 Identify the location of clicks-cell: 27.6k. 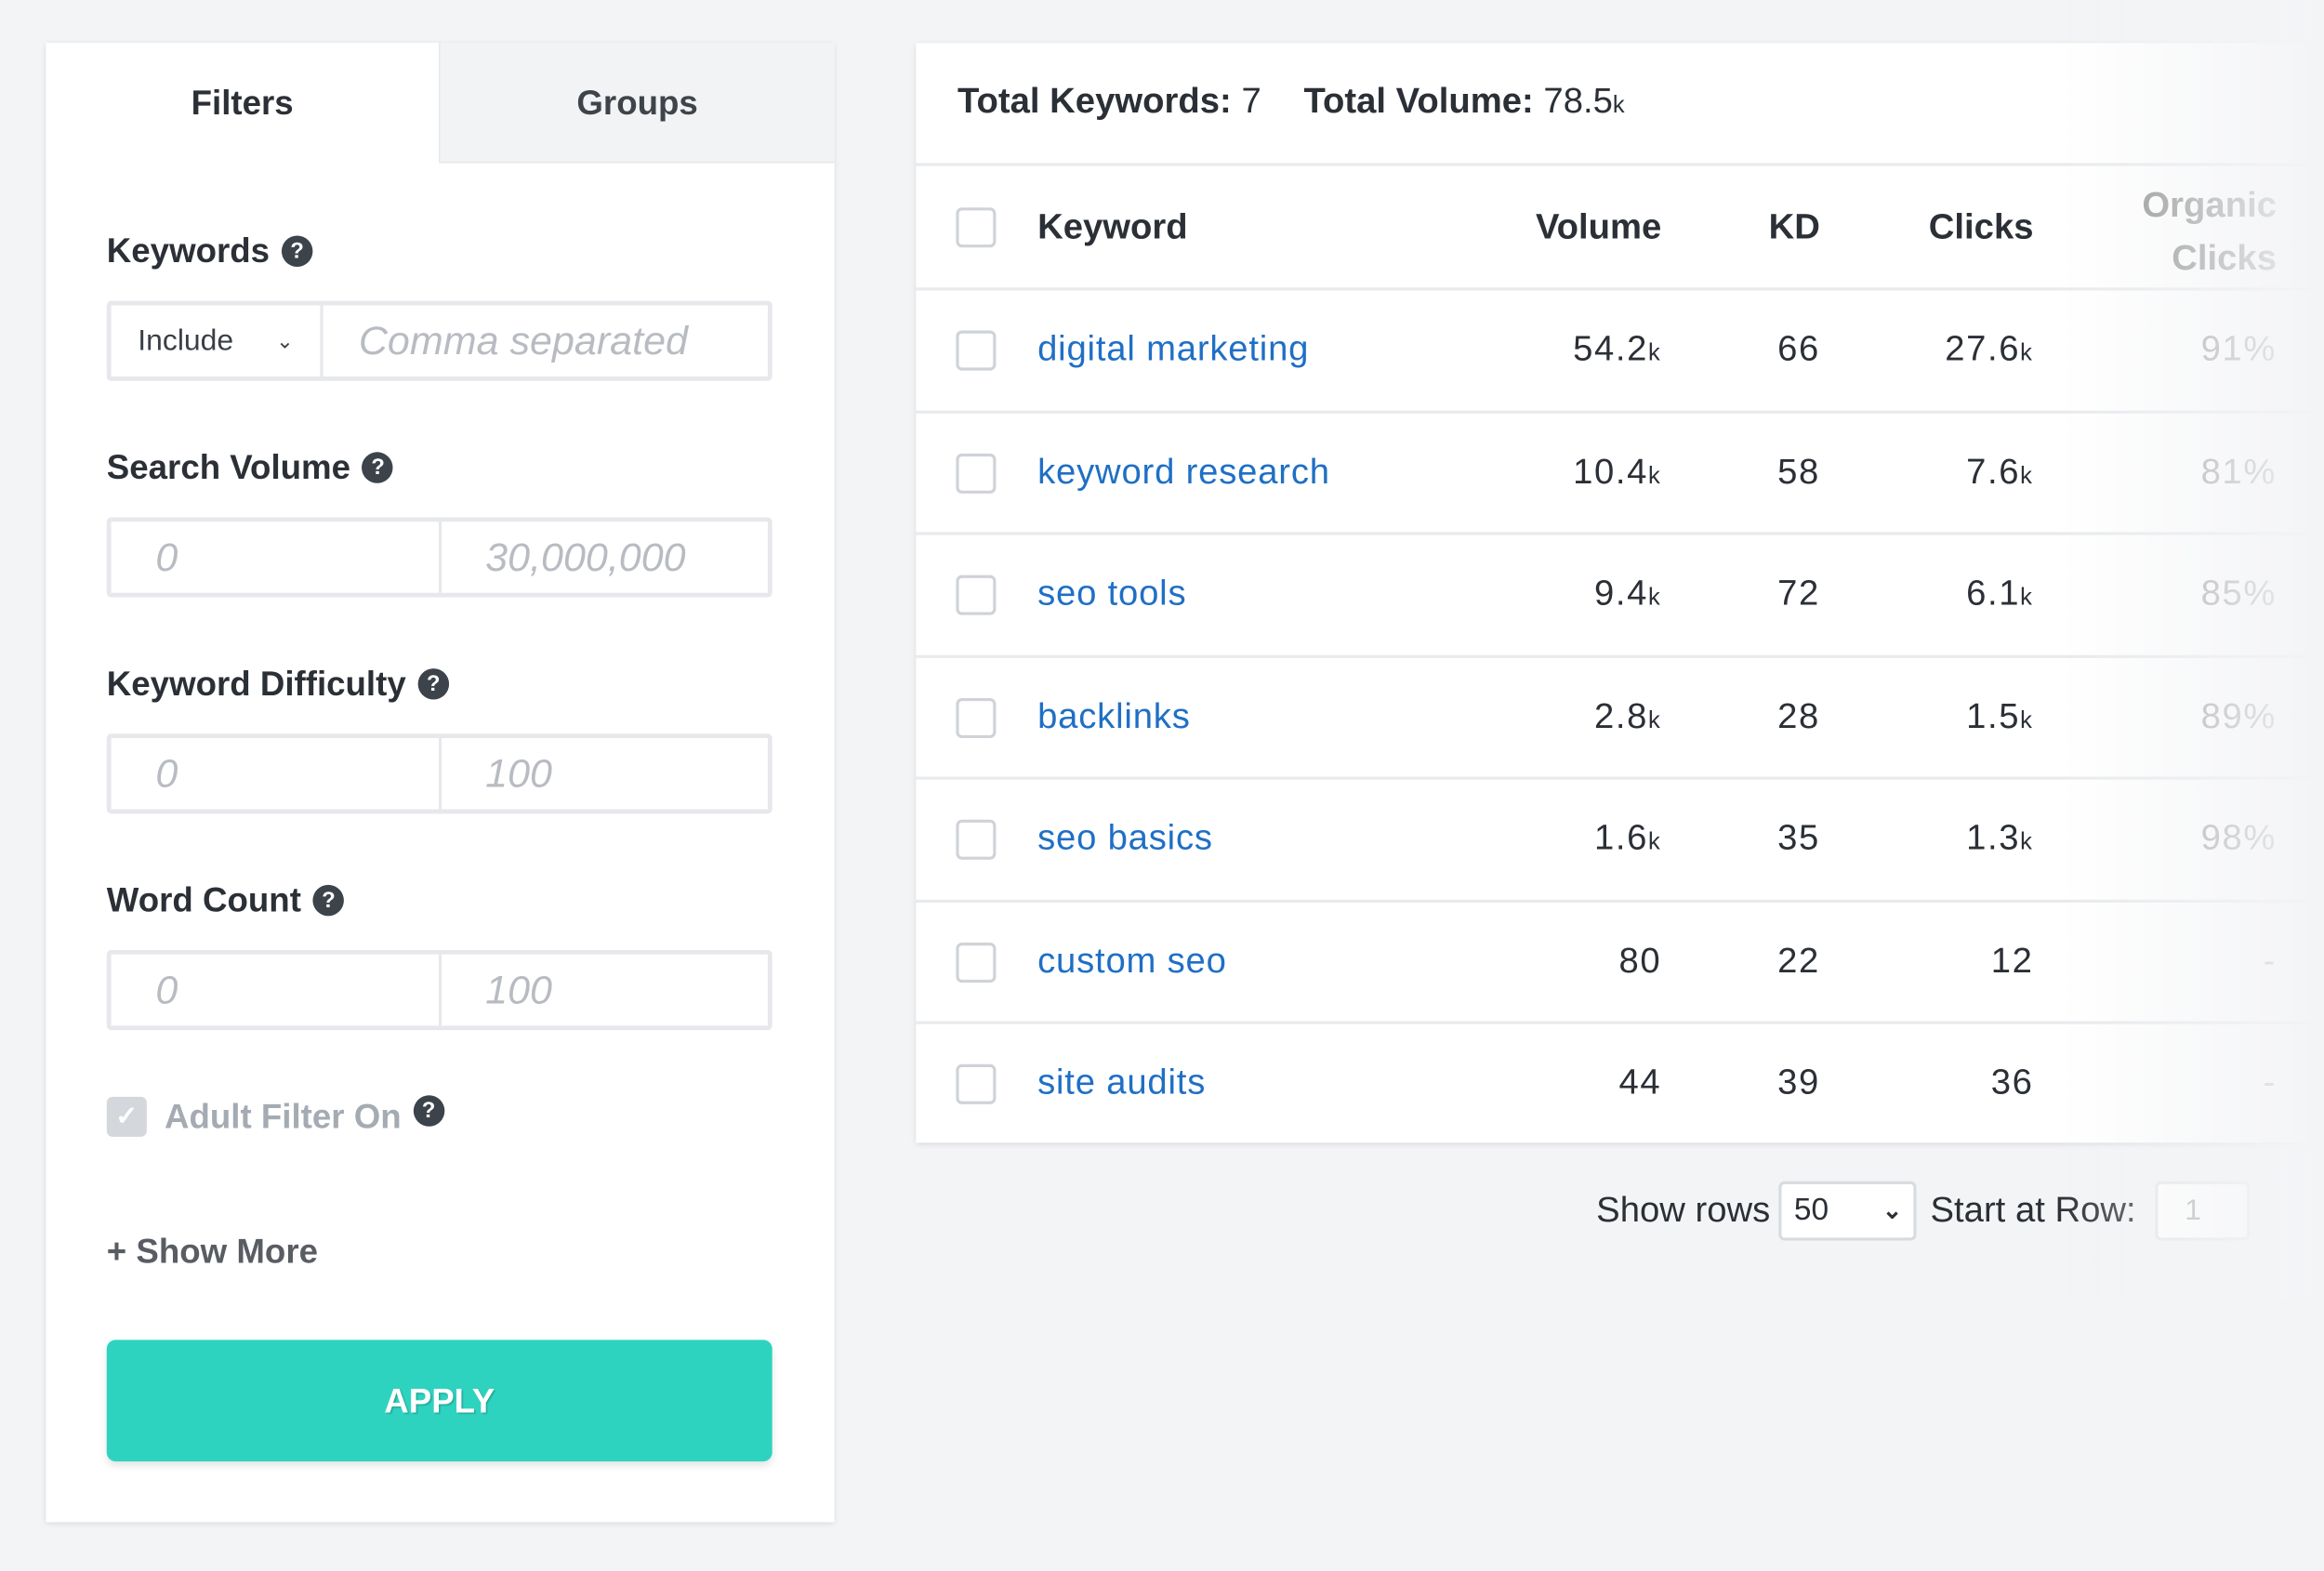
(1989, 350).